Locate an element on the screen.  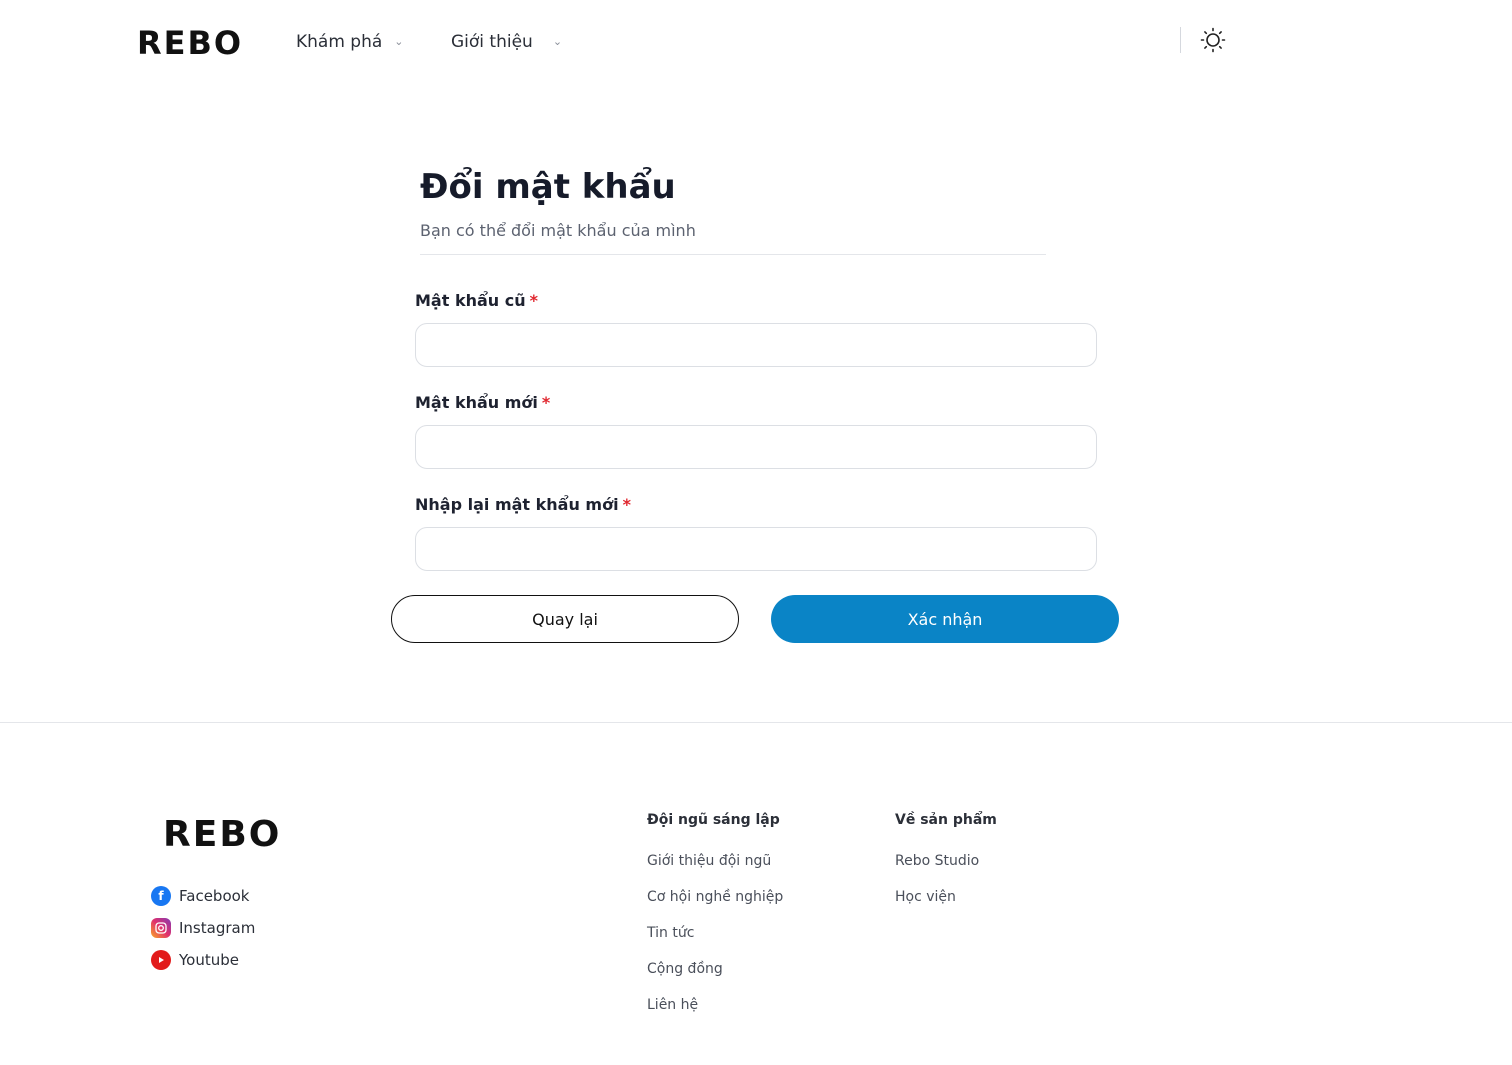
nav-label: Khám phá is located at coordinates (339, 42).